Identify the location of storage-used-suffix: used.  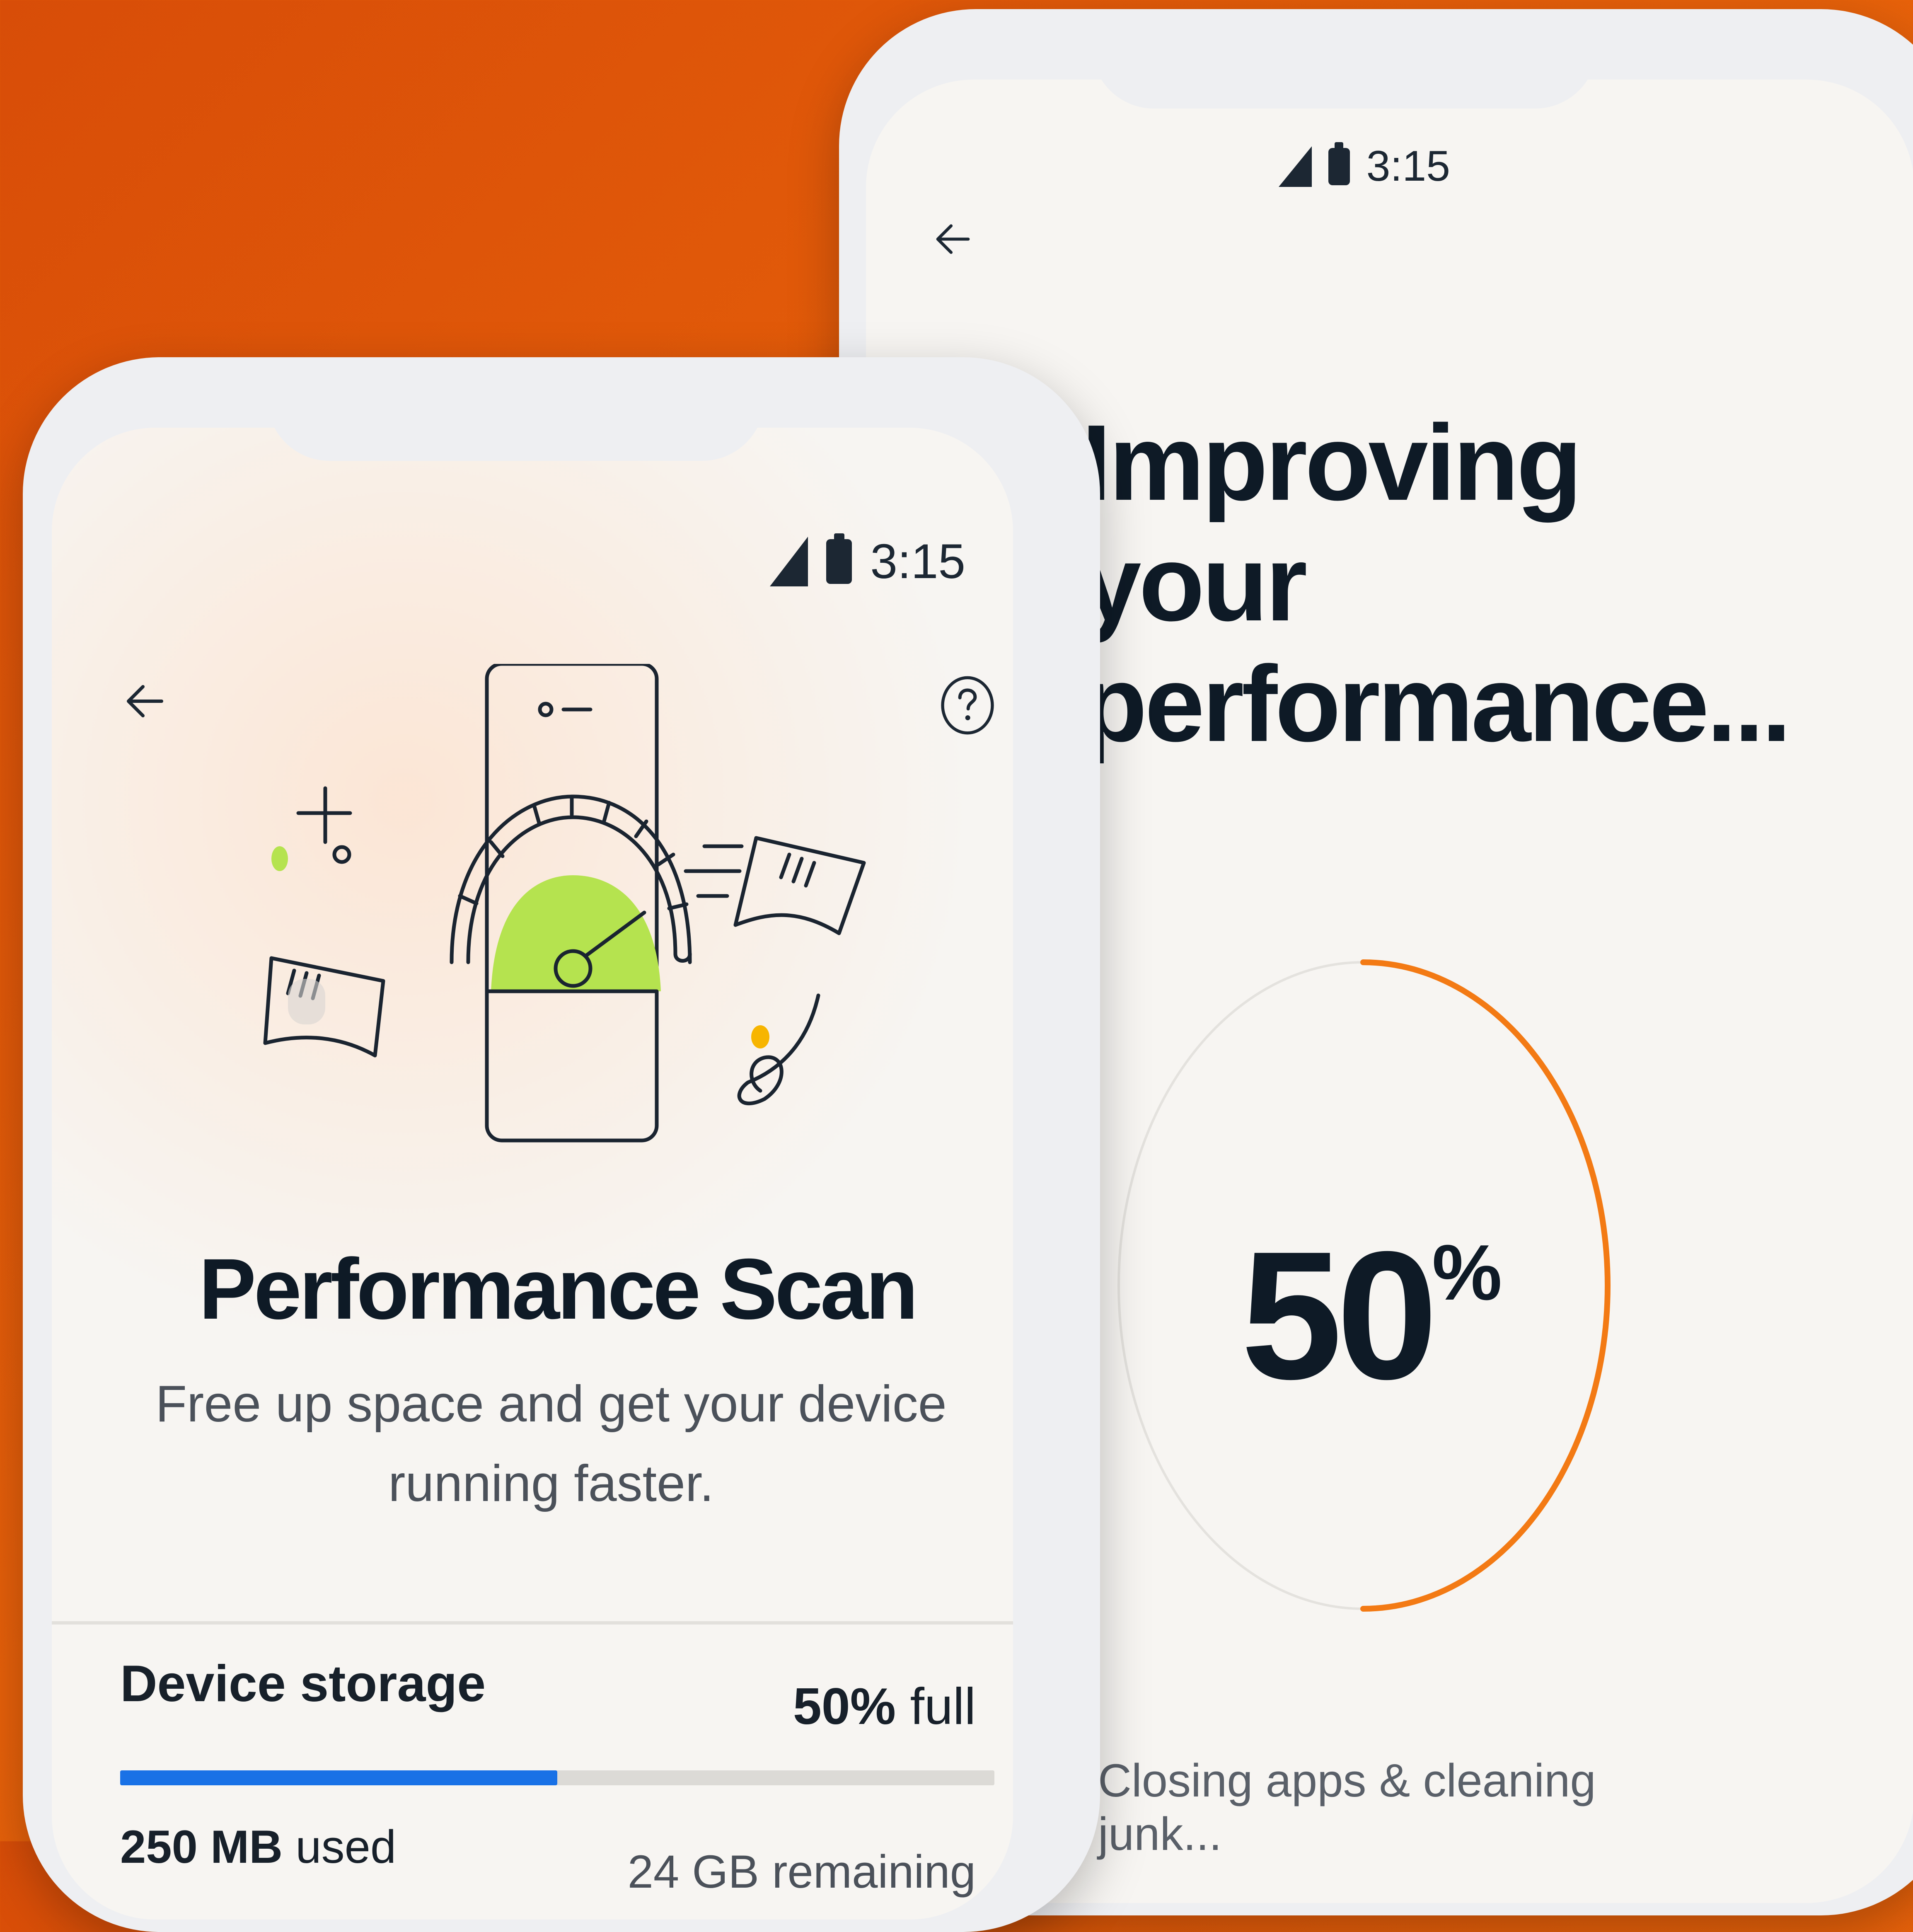
(346, 1847).